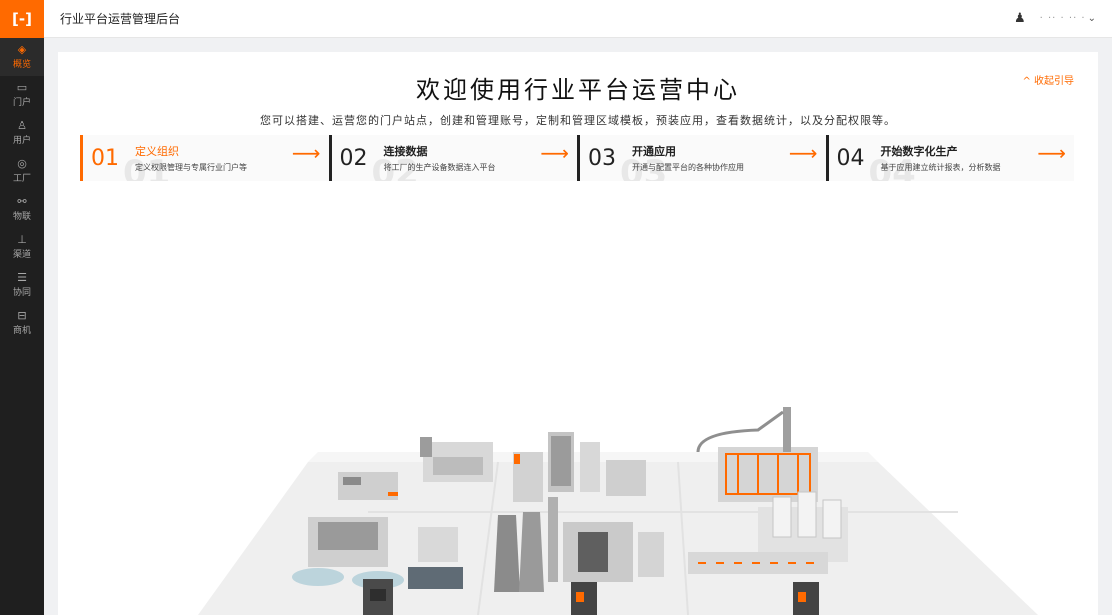 This screenshot has width=1112, height=615. I want to click on step-text: 开始数字化生产基于应用建立统计报表，分析数据, so click(941, 158).